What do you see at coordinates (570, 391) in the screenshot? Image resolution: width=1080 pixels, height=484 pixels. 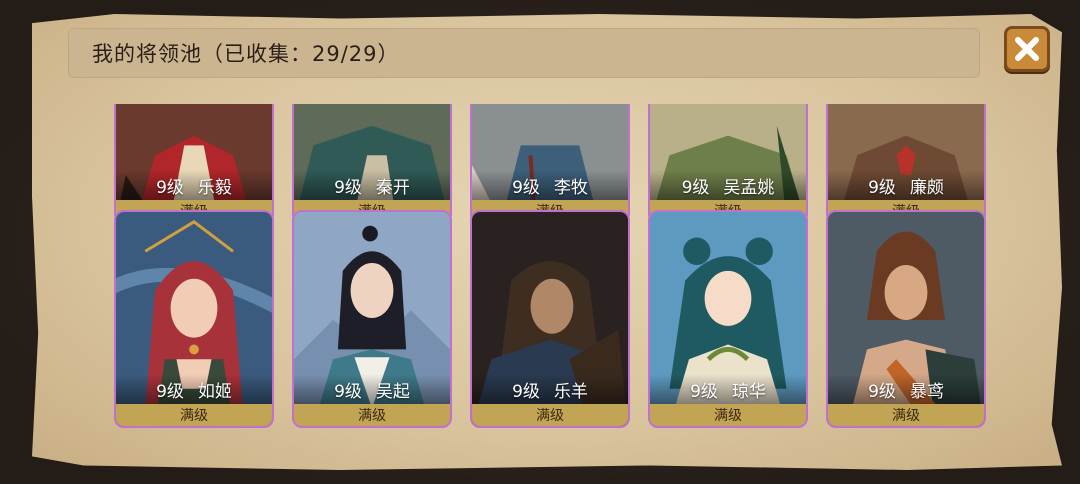 I see `general-name: 乐羊` at bounding box center [570, 391].